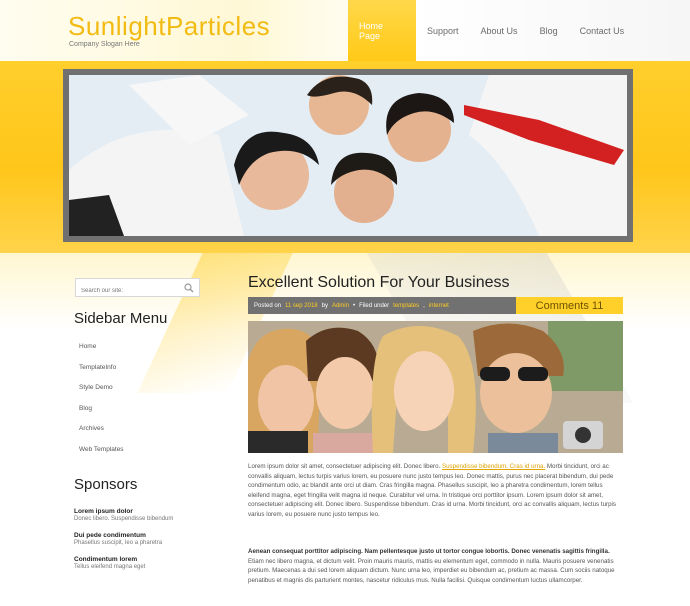 Image resolution: width=690 pixels, height=606 pixels. I want to click on inline-link: Suspendisse bibendum. Cras id urna., so click(493, 466).